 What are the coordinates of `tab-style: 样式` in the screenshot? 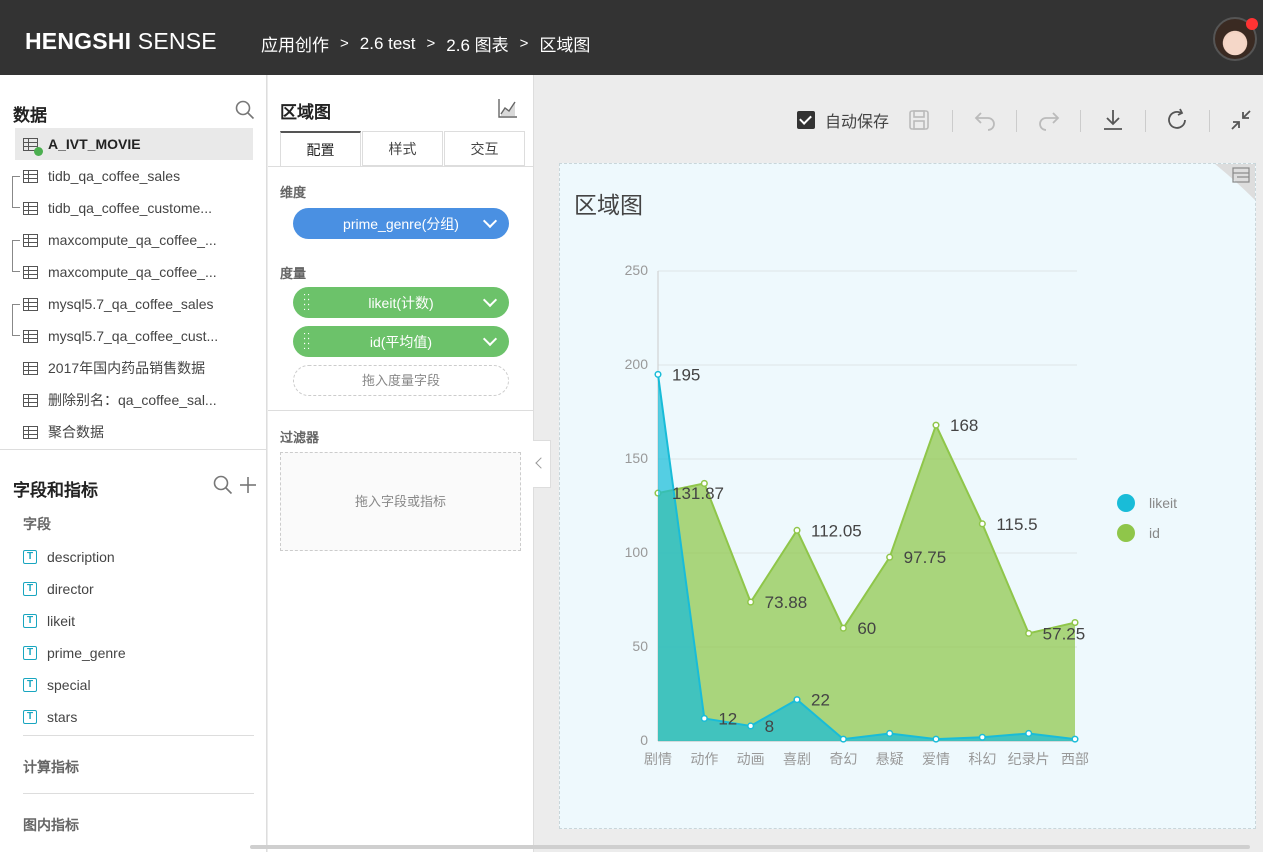 It's located at (402, 148).